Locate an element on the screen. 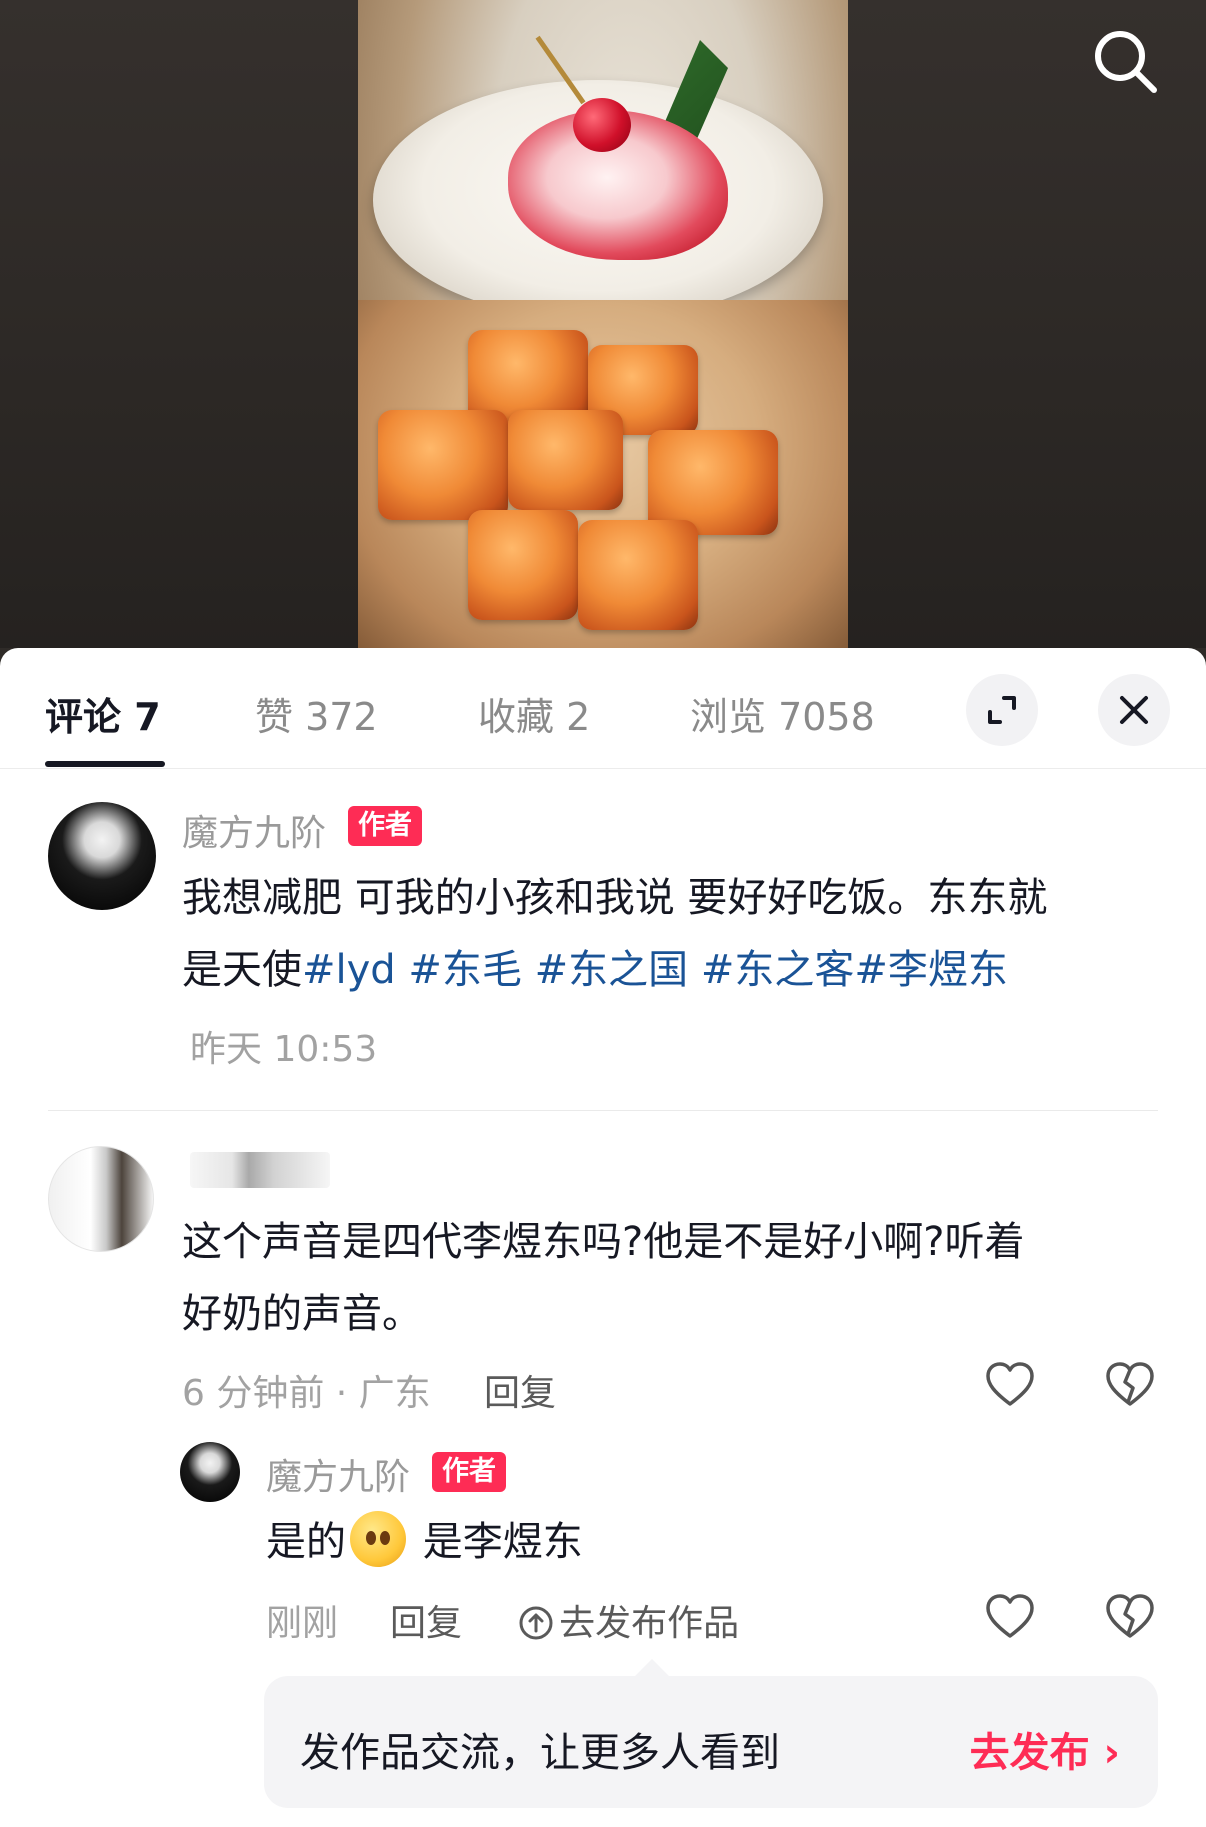 This screenshot has height=1827, width=1206. post-text-line2: 是天使#lyd #东毛 #东之国 #东之客#李煜东 is located at coordinates (595, 970).